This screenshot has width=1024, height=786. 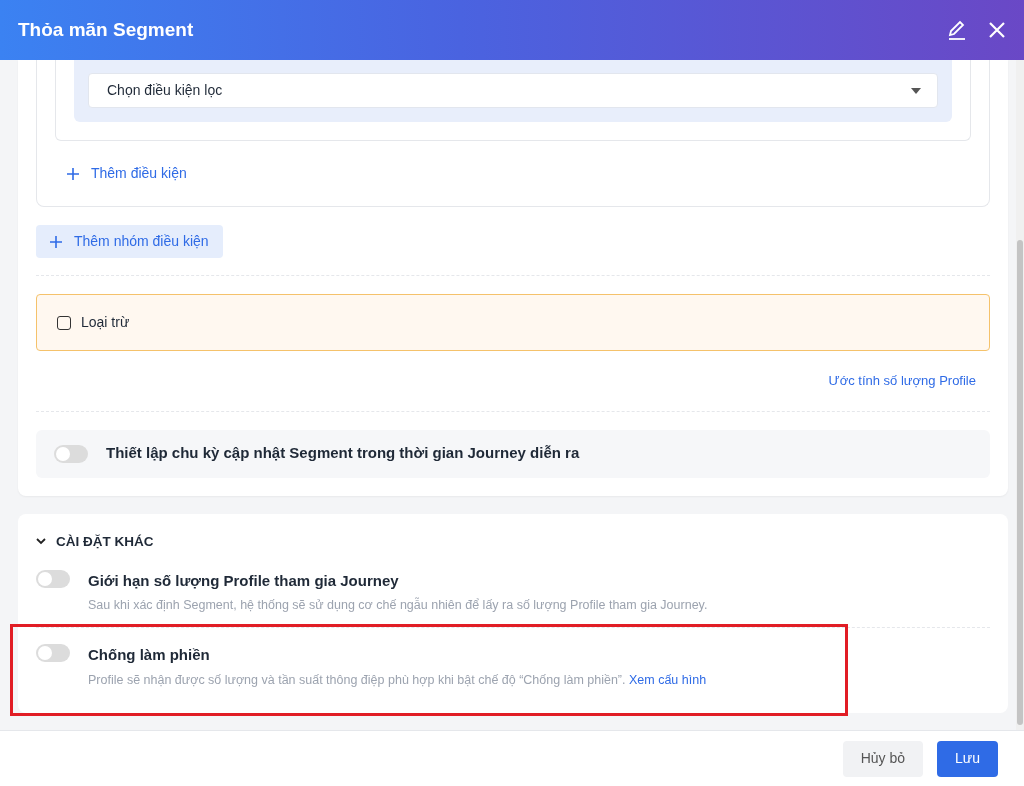 What do you see at coordinates (149, 655) in the screenshot?
I see `setting-title: Chống làm phiền` at bounding box center [149, 655].